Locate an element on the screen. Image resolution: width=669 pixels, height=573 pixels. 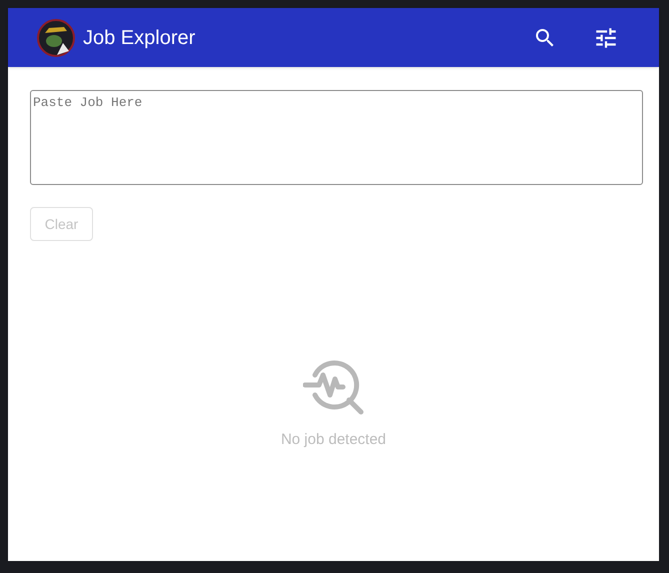
app-title: Job Explorer is located at coordinates (139, 38).